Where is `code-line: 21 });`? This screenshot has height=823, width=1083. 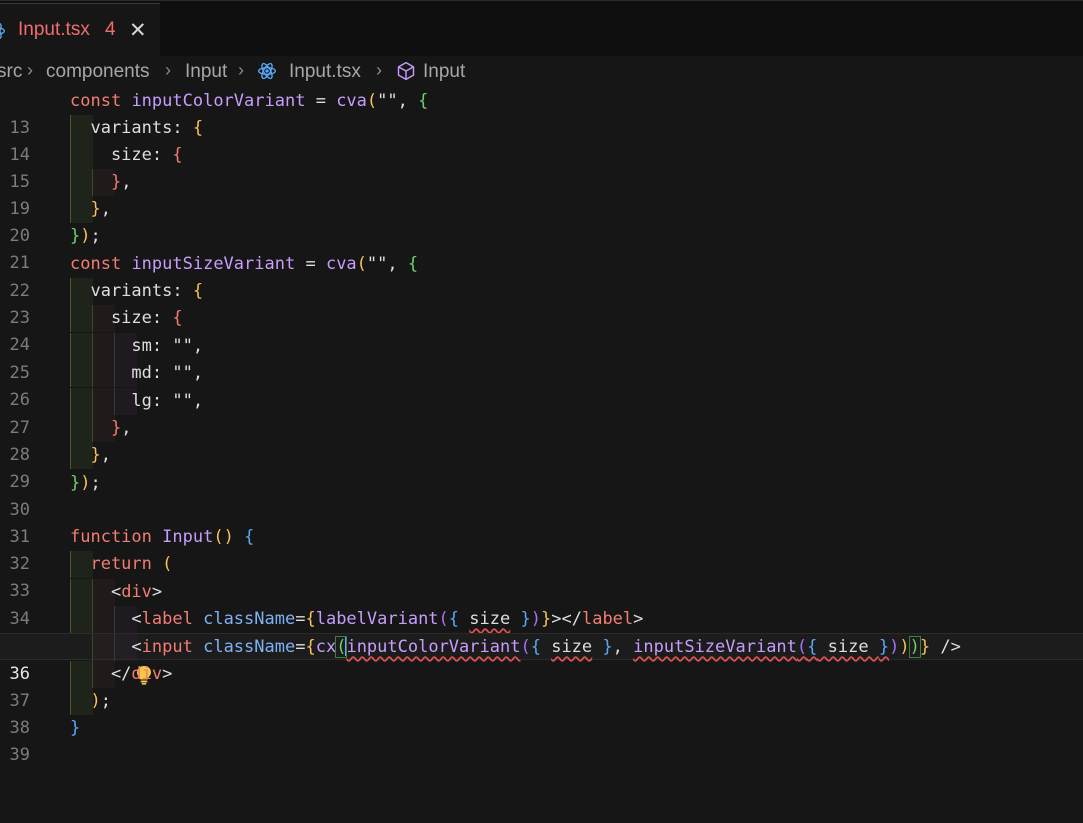
code-line: 21 }); is located at coordinates (55, 249).